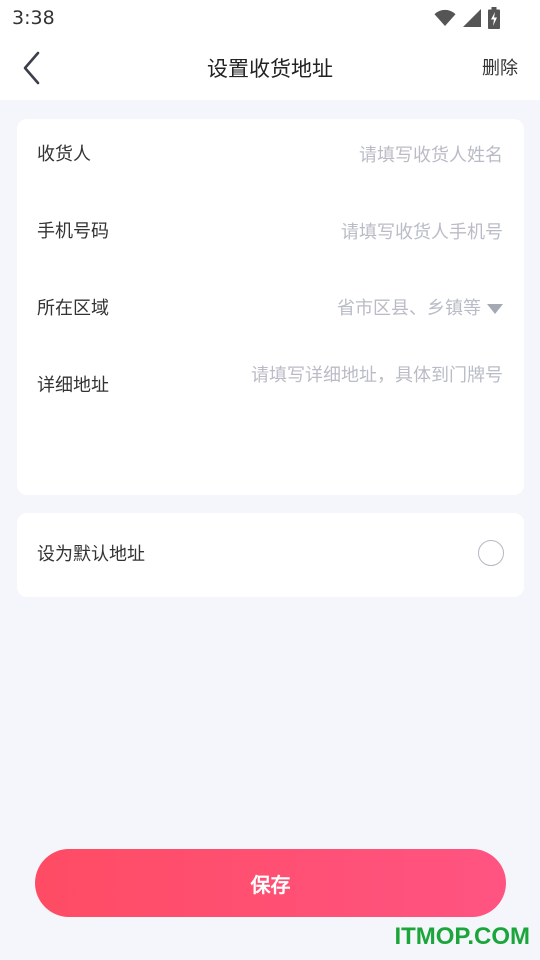 The height and width of the screenshot is (960, 540). What do you see at coordinates (494, 18) in the screenshot?
I see `battery-charging-icon` at bounding box center [494, 18].